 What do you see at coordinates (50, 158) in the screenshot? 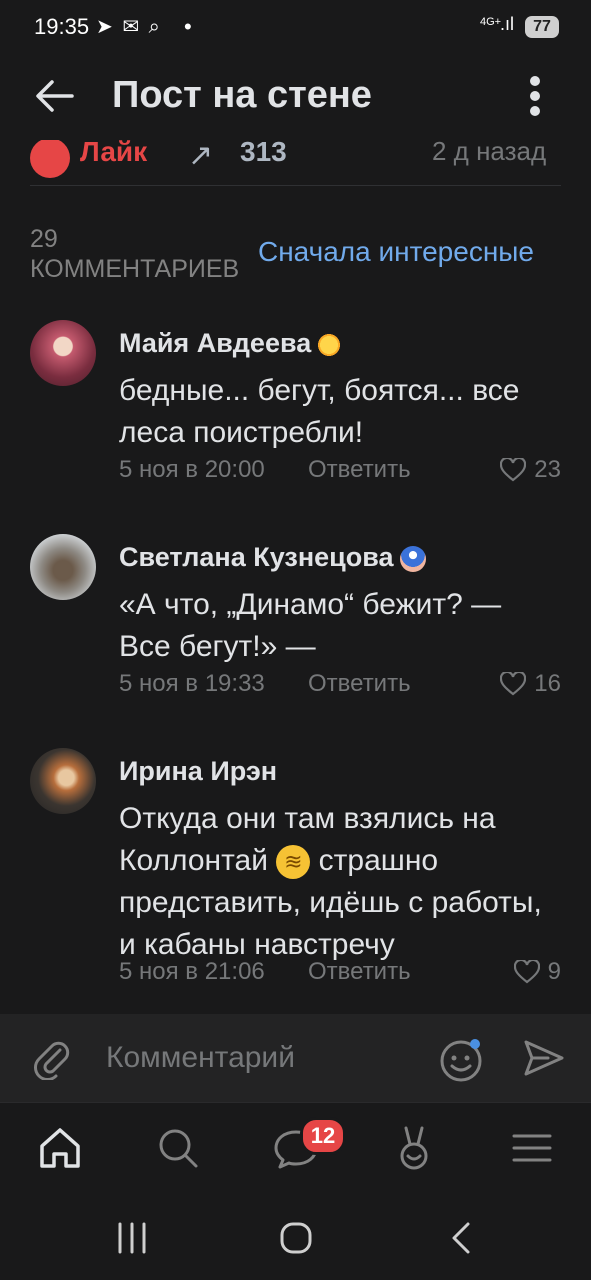
I see `like-heart-icon` at bounding box center [50, 158].